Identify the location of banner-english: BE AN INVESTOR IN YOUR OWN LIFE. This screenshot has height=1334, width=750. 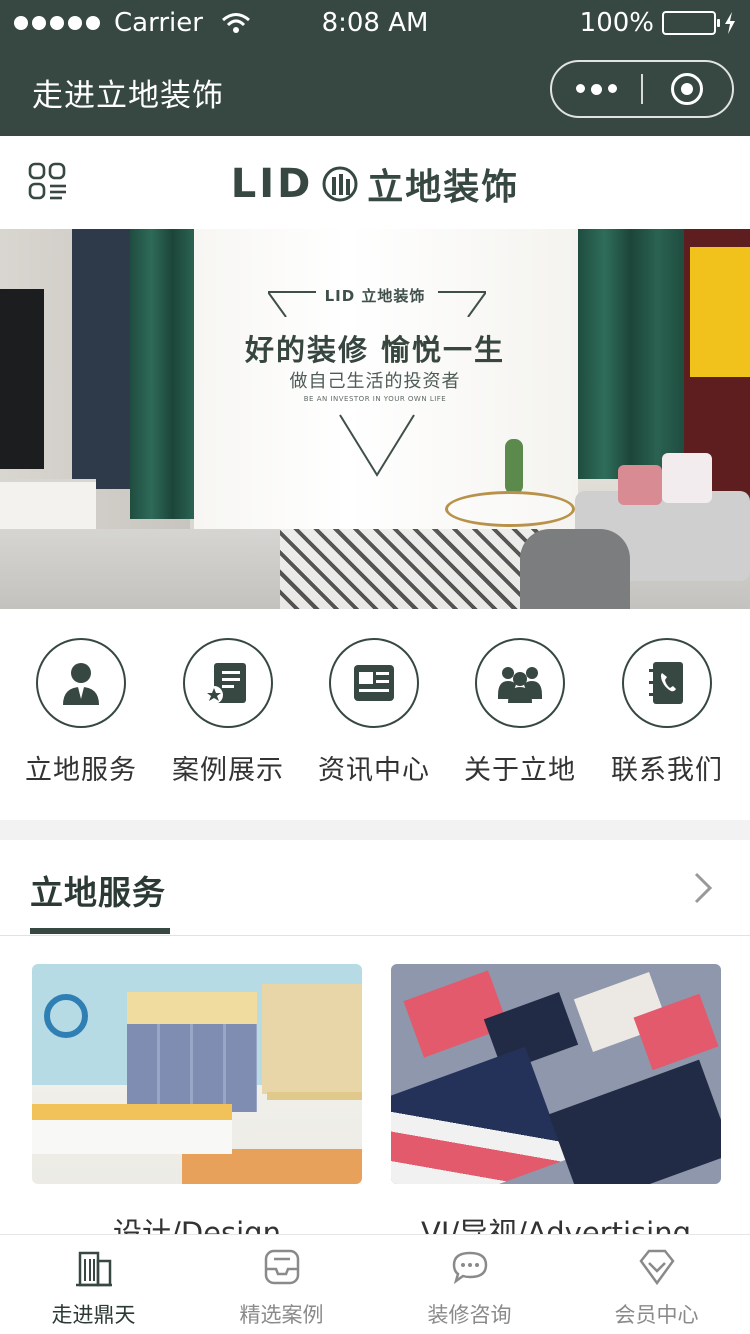
(375, 399).